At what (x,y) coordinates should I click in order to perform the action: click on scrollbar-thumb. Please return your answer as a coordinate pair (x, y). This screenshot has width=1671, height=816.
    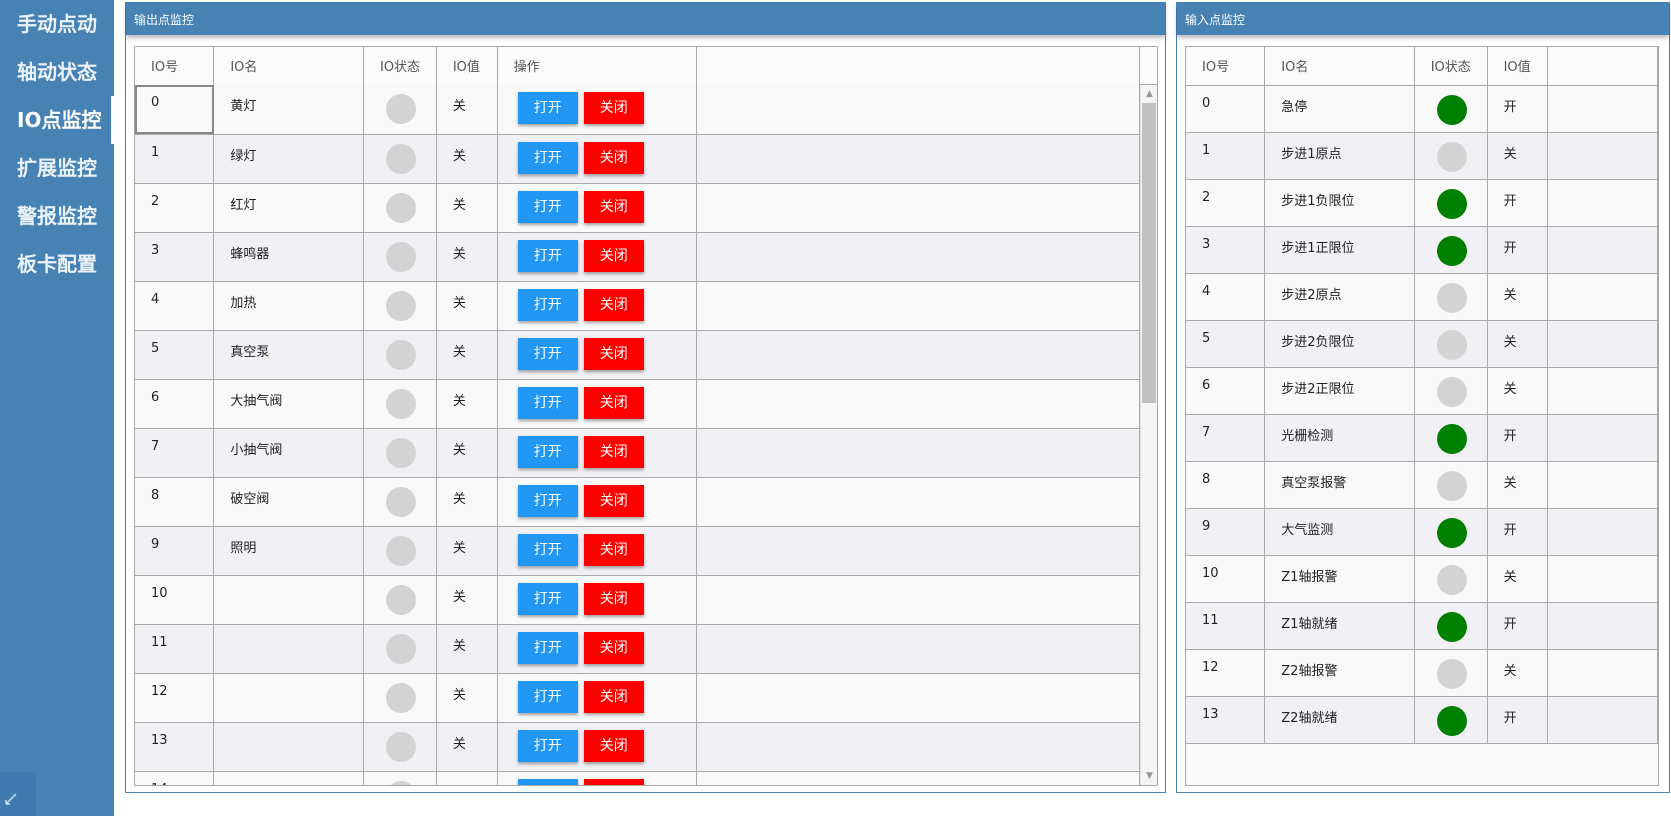
    Looking at the image, I should click on (1149, 253).